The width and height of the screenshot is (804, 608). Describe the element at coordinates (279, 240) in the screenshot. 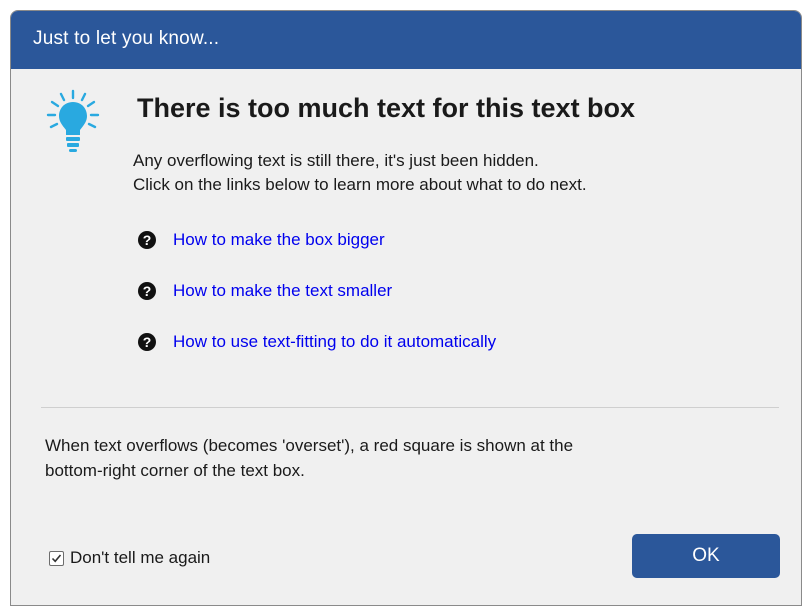

I see `link-make-box-bigger: How to make the box bigger` at that location.